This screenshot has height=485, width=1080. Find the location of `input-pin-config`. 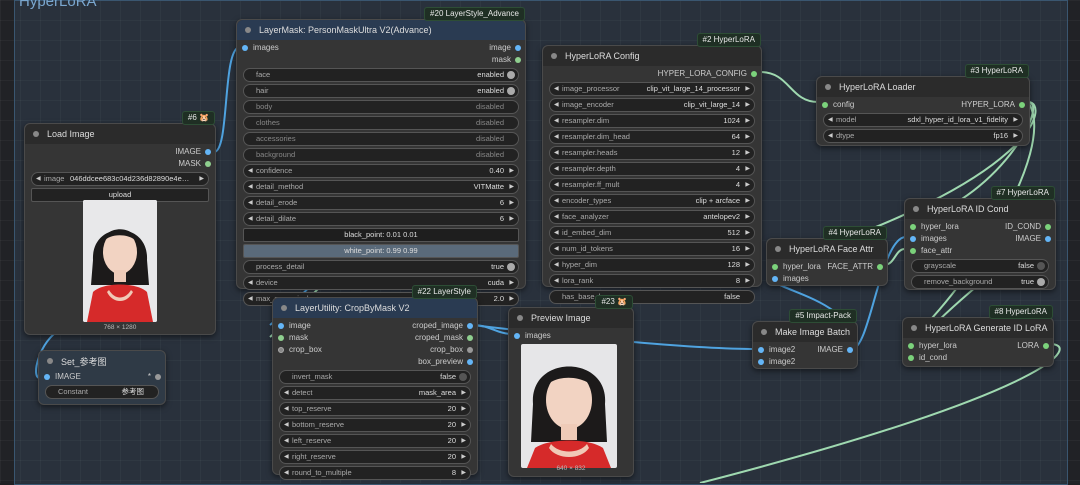

input-pin-config is located at coordinates (825, 105).